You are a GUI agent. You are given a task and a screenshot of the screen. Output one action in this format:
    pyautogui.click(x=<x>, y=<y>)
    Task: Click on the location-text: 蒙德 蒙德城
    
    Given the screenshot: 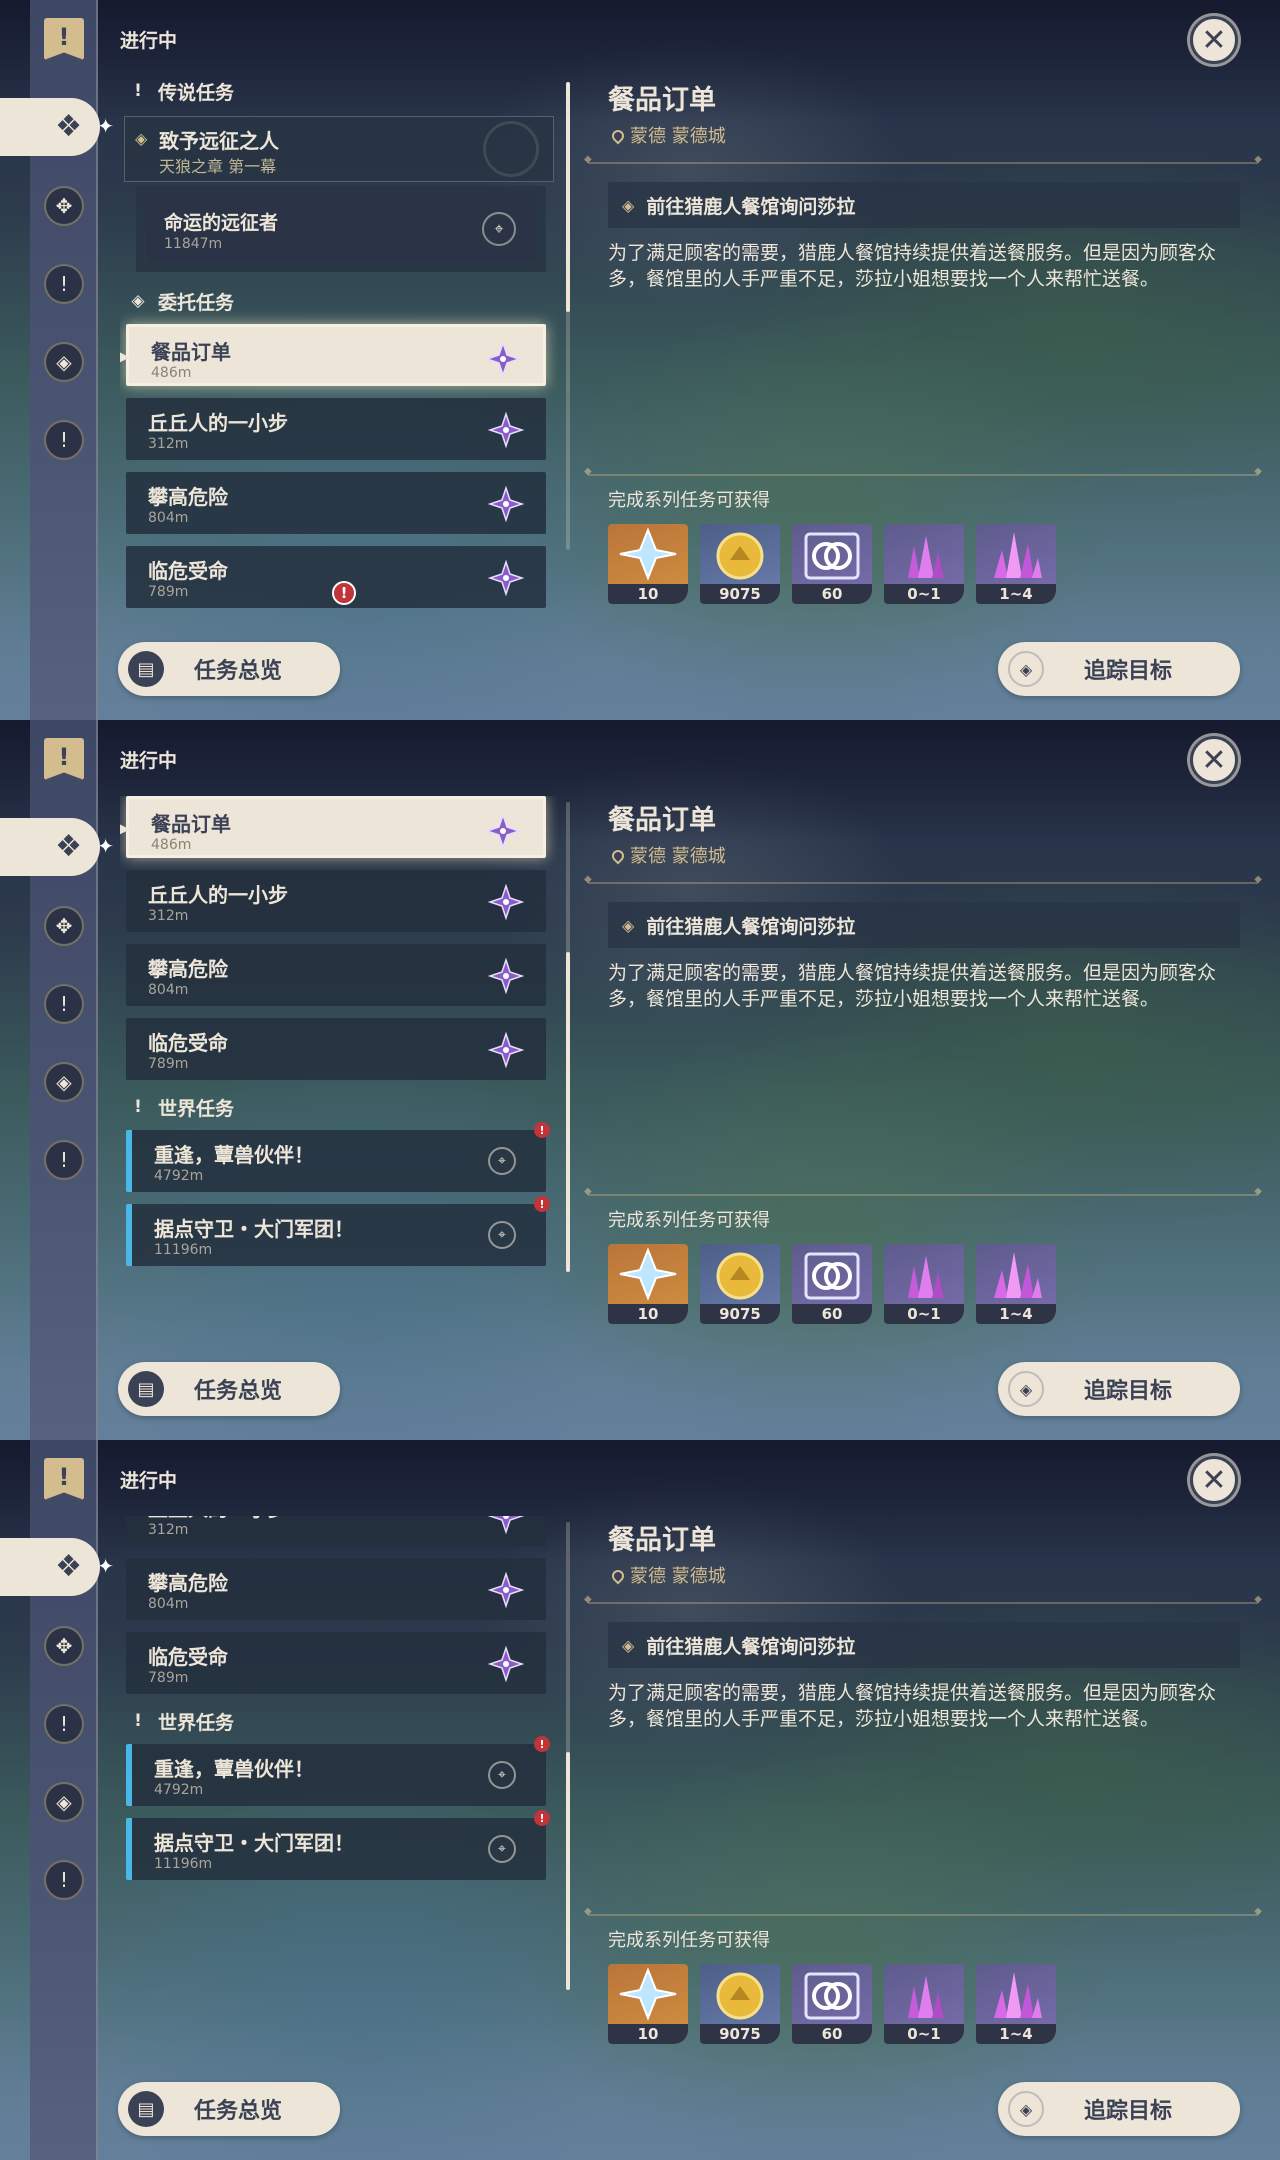 What is the action you would take?
    pyautogui.click(x=678, y=136)
    